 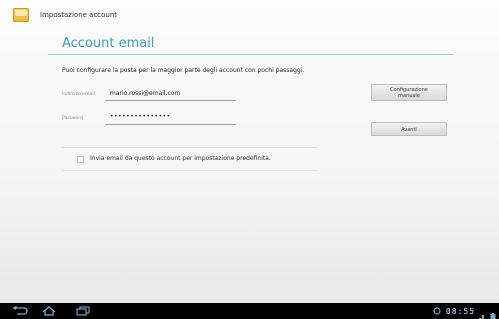 I want to click on status-clock: 08:55, so click(x=460, y=311).